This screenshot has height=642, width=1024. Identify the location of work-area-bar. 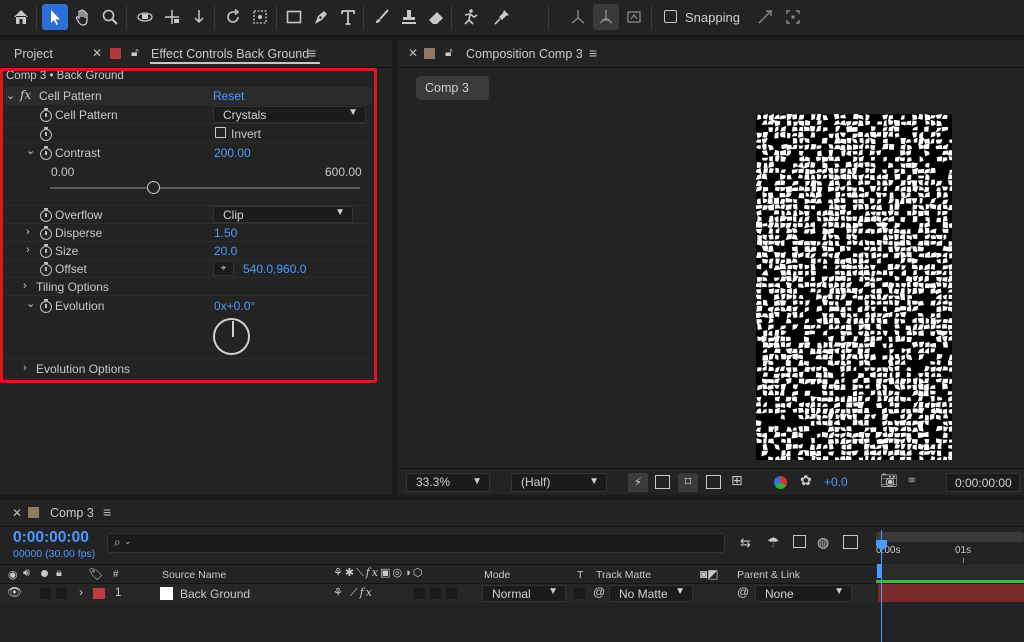
(950, 537).